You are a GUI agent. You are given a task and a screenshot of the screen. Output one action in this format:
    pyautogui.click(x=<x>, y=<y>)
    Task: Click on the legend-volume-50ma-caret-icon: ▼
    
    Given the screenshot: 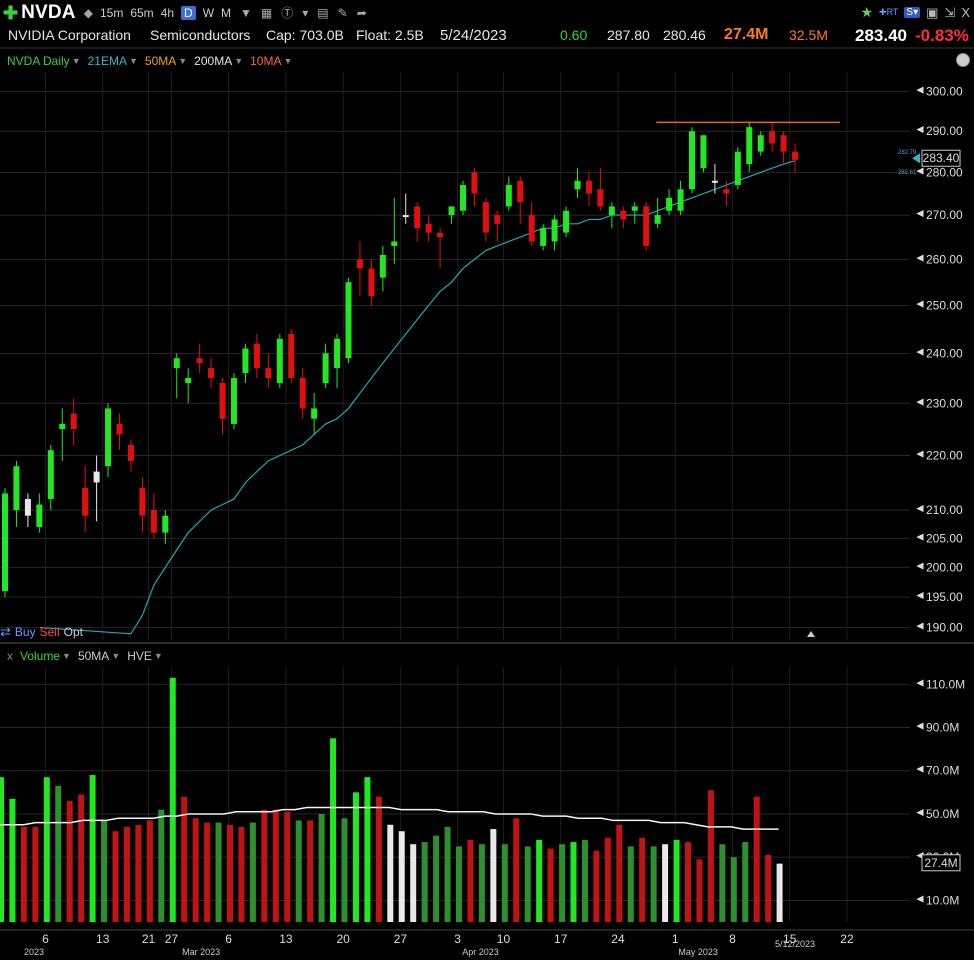 What is the action you would take?
    pyautogui.click(x=115, y=656)
    